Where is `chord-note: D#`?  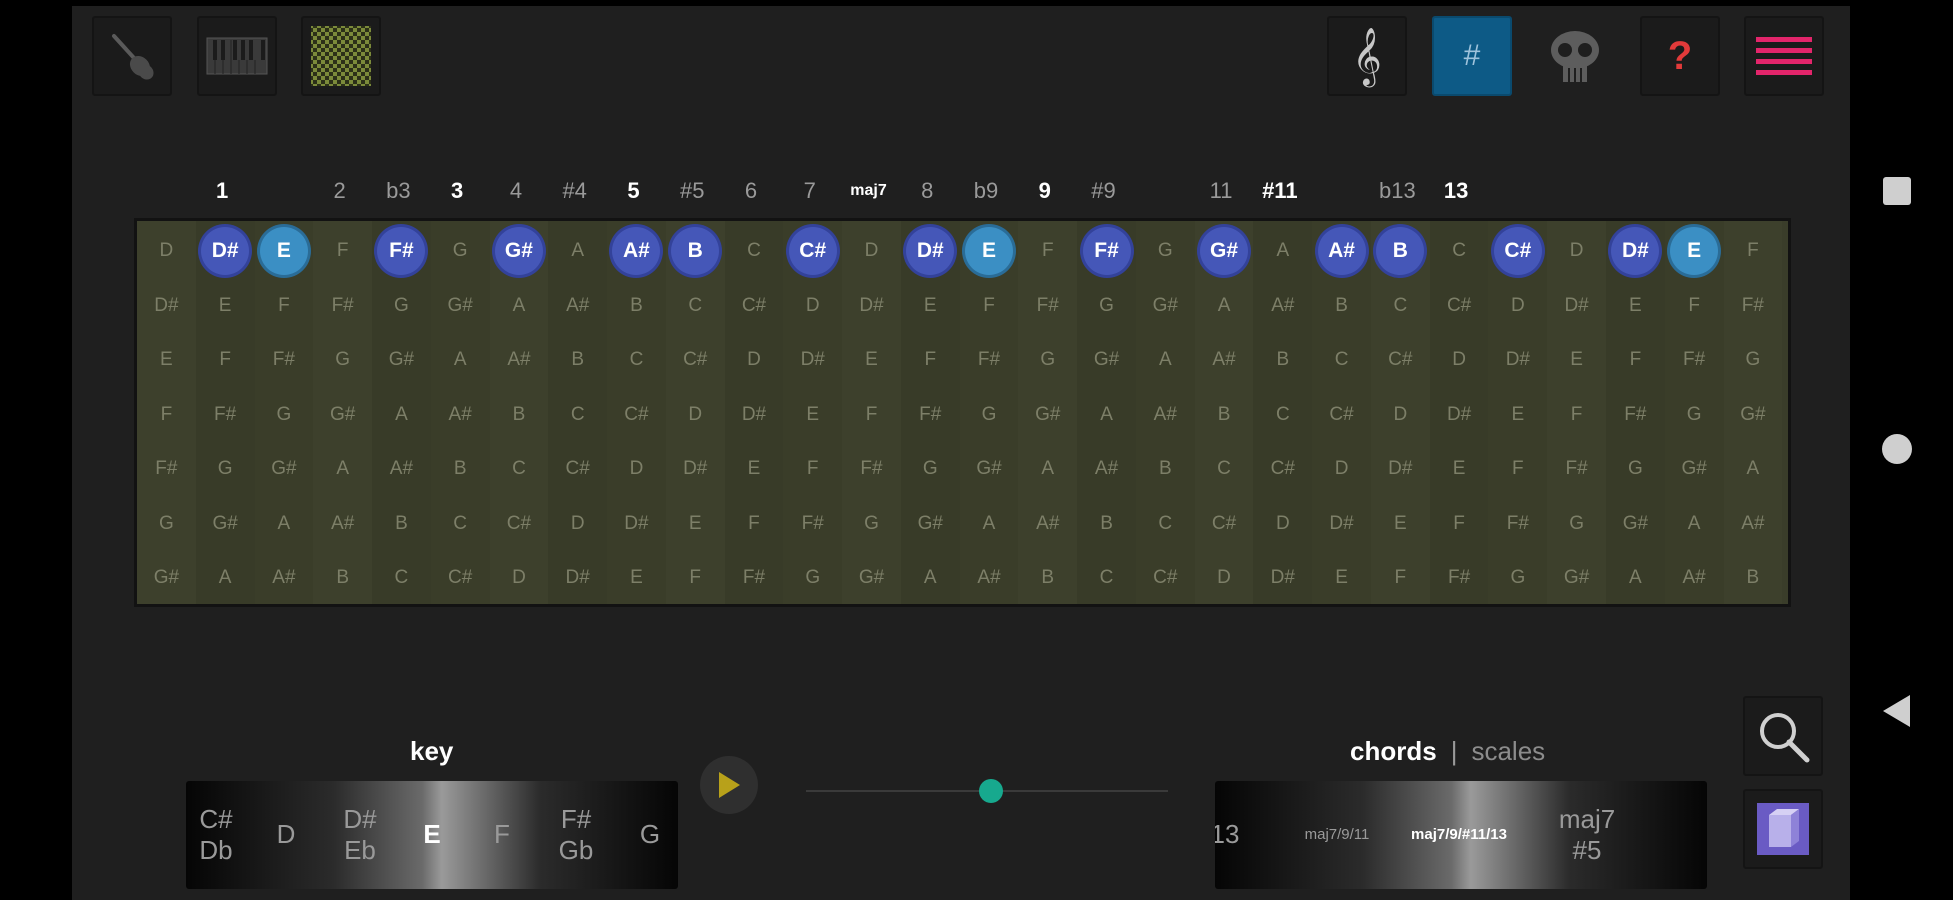 chord-note: D# is located at coordinates (225, 251).